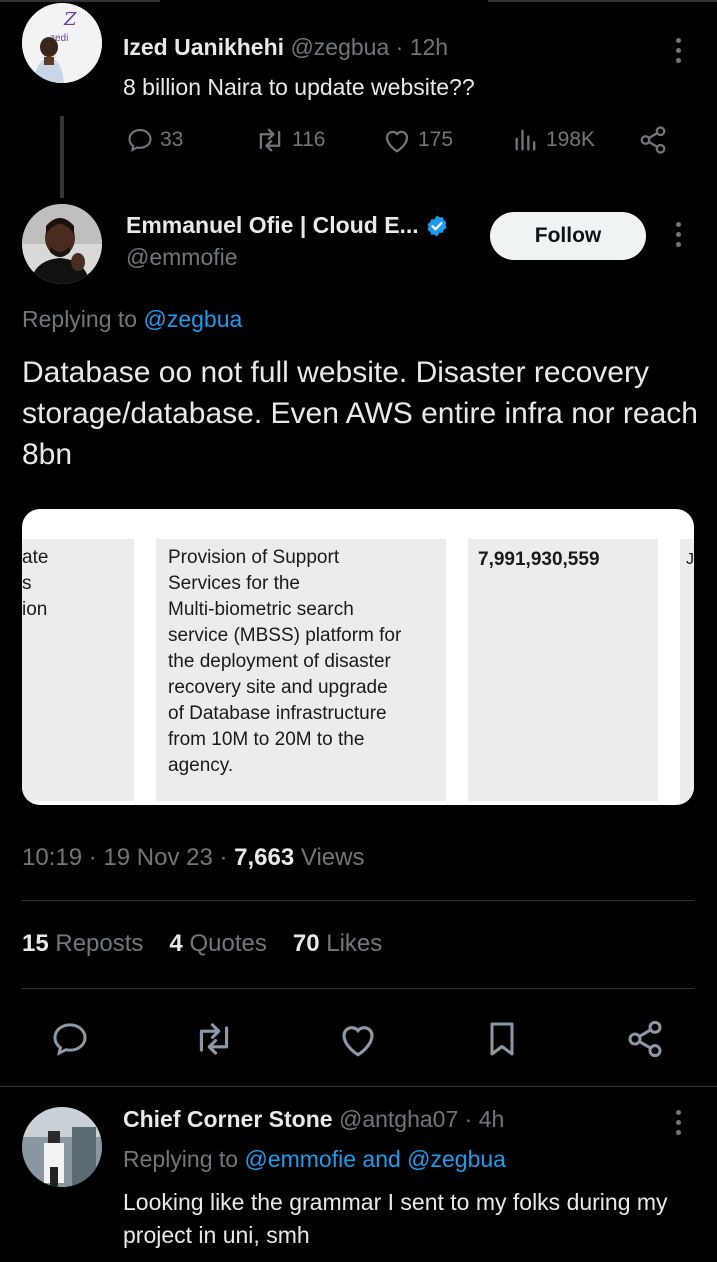 The width and height of the screenshot is (717, 1262). What do you see at coordinates (678, 52) in the screenshot?
I see `parent-more-icon` at bounding box center [678, 52].